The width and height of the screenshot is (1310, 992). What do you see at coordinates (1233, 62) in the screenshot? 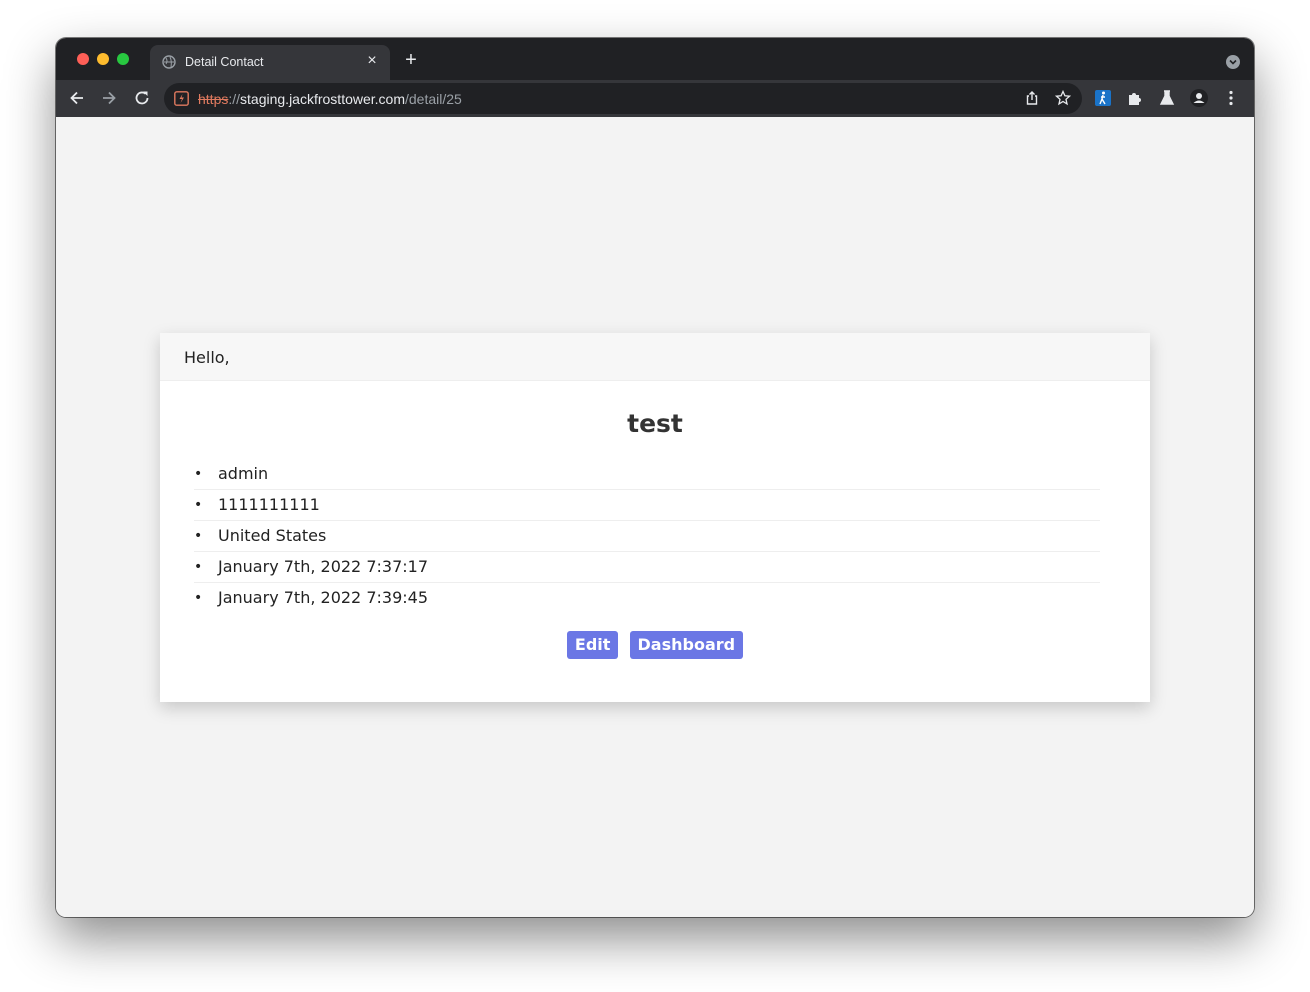
I see `tab-search-icon` at bounding box center [1233, 62].